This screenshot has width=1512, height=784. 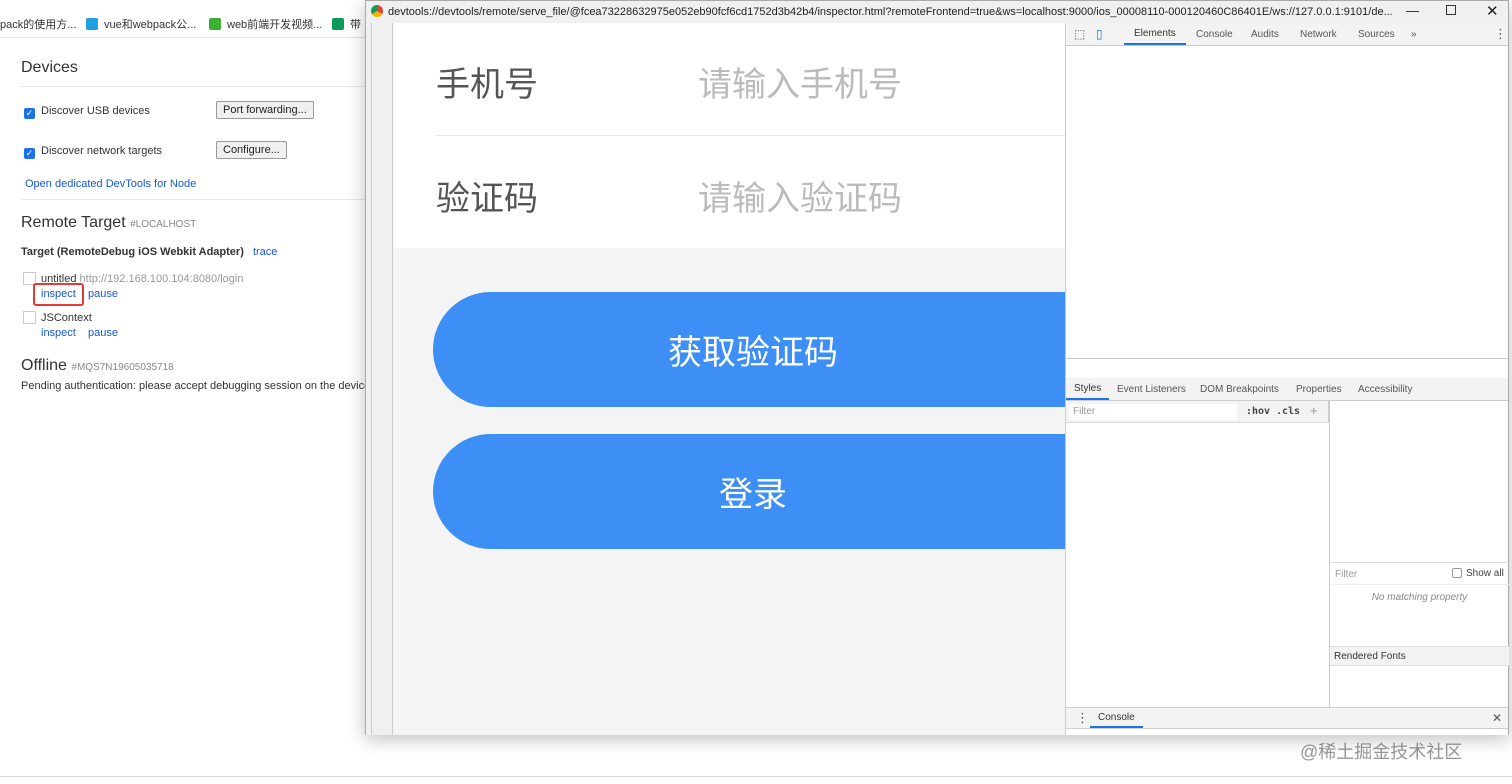 I want to click on tab-accessibility: Accessibility, so click(x=1385, y=389).